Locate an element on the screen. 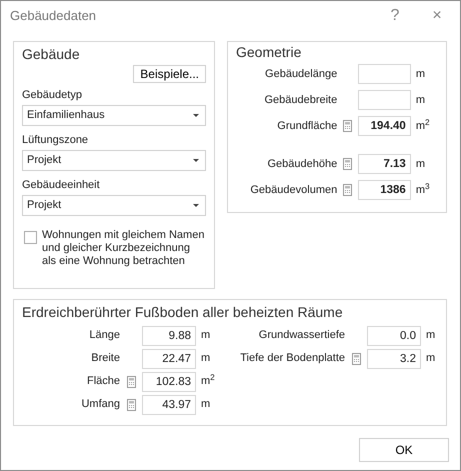 This screenshot has height=471, width=461. checkbox-label: Wohnungen mit gleichem Namen und gleicher Kurzbezeichnung als eine Wohnung betrachten is located at coordinates (124, 248).